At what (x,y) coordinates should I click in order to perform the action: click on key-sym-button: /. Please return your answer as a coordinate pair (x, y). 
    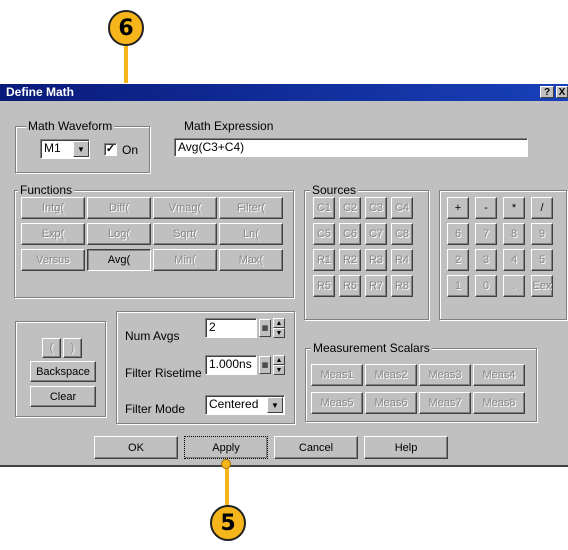
    Looking at the image, I should click on (542, 208).